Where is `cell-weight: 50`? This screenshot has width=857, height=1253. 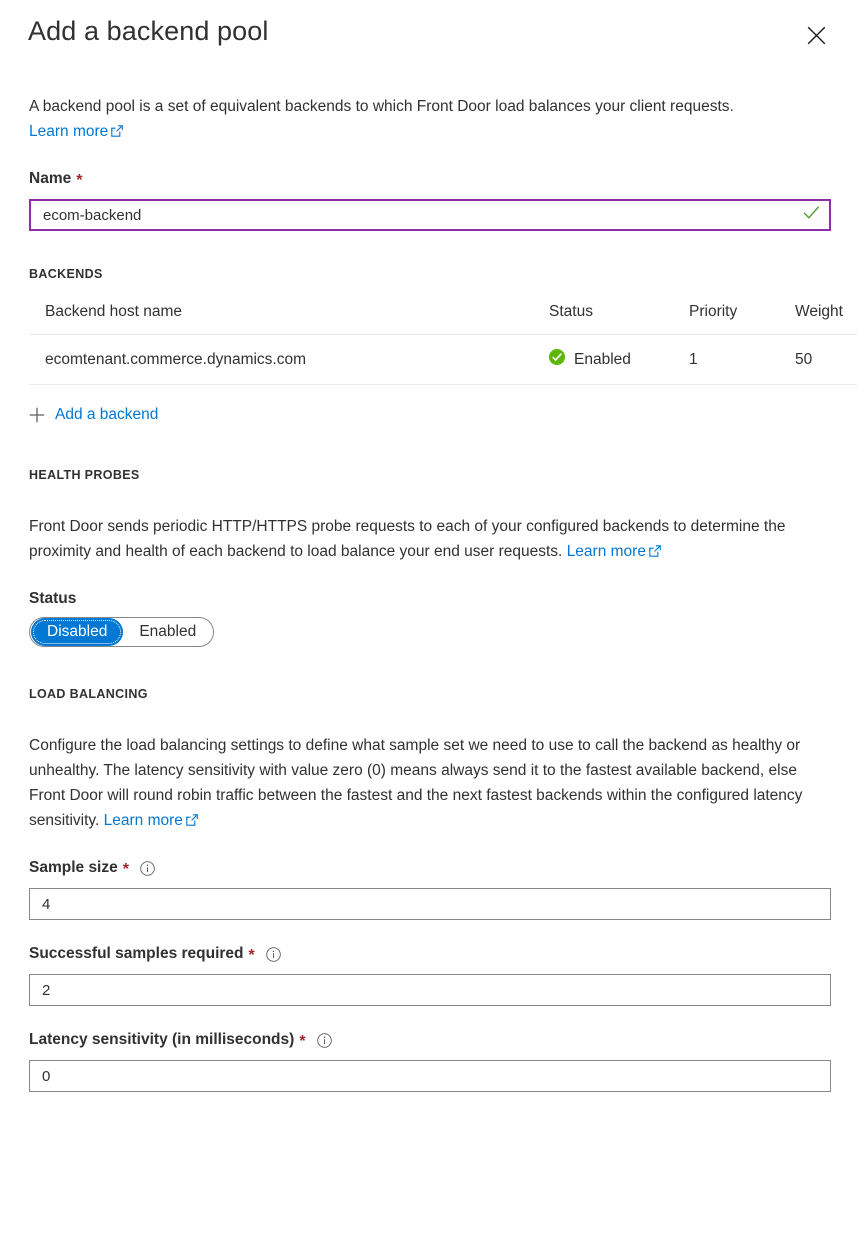
cell-weight: 50 is located at coordinates (818, 359).